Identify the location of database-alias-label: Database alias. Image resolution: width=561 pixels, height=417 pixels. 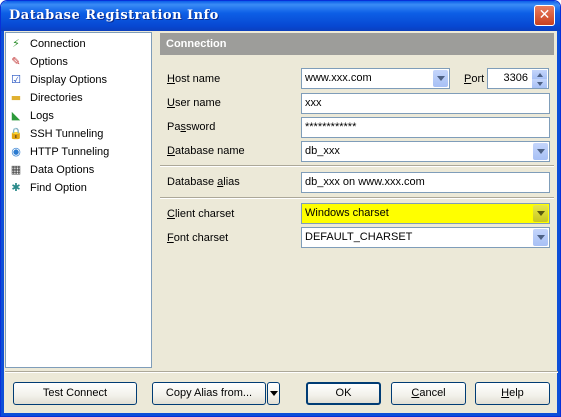
(203, 182).